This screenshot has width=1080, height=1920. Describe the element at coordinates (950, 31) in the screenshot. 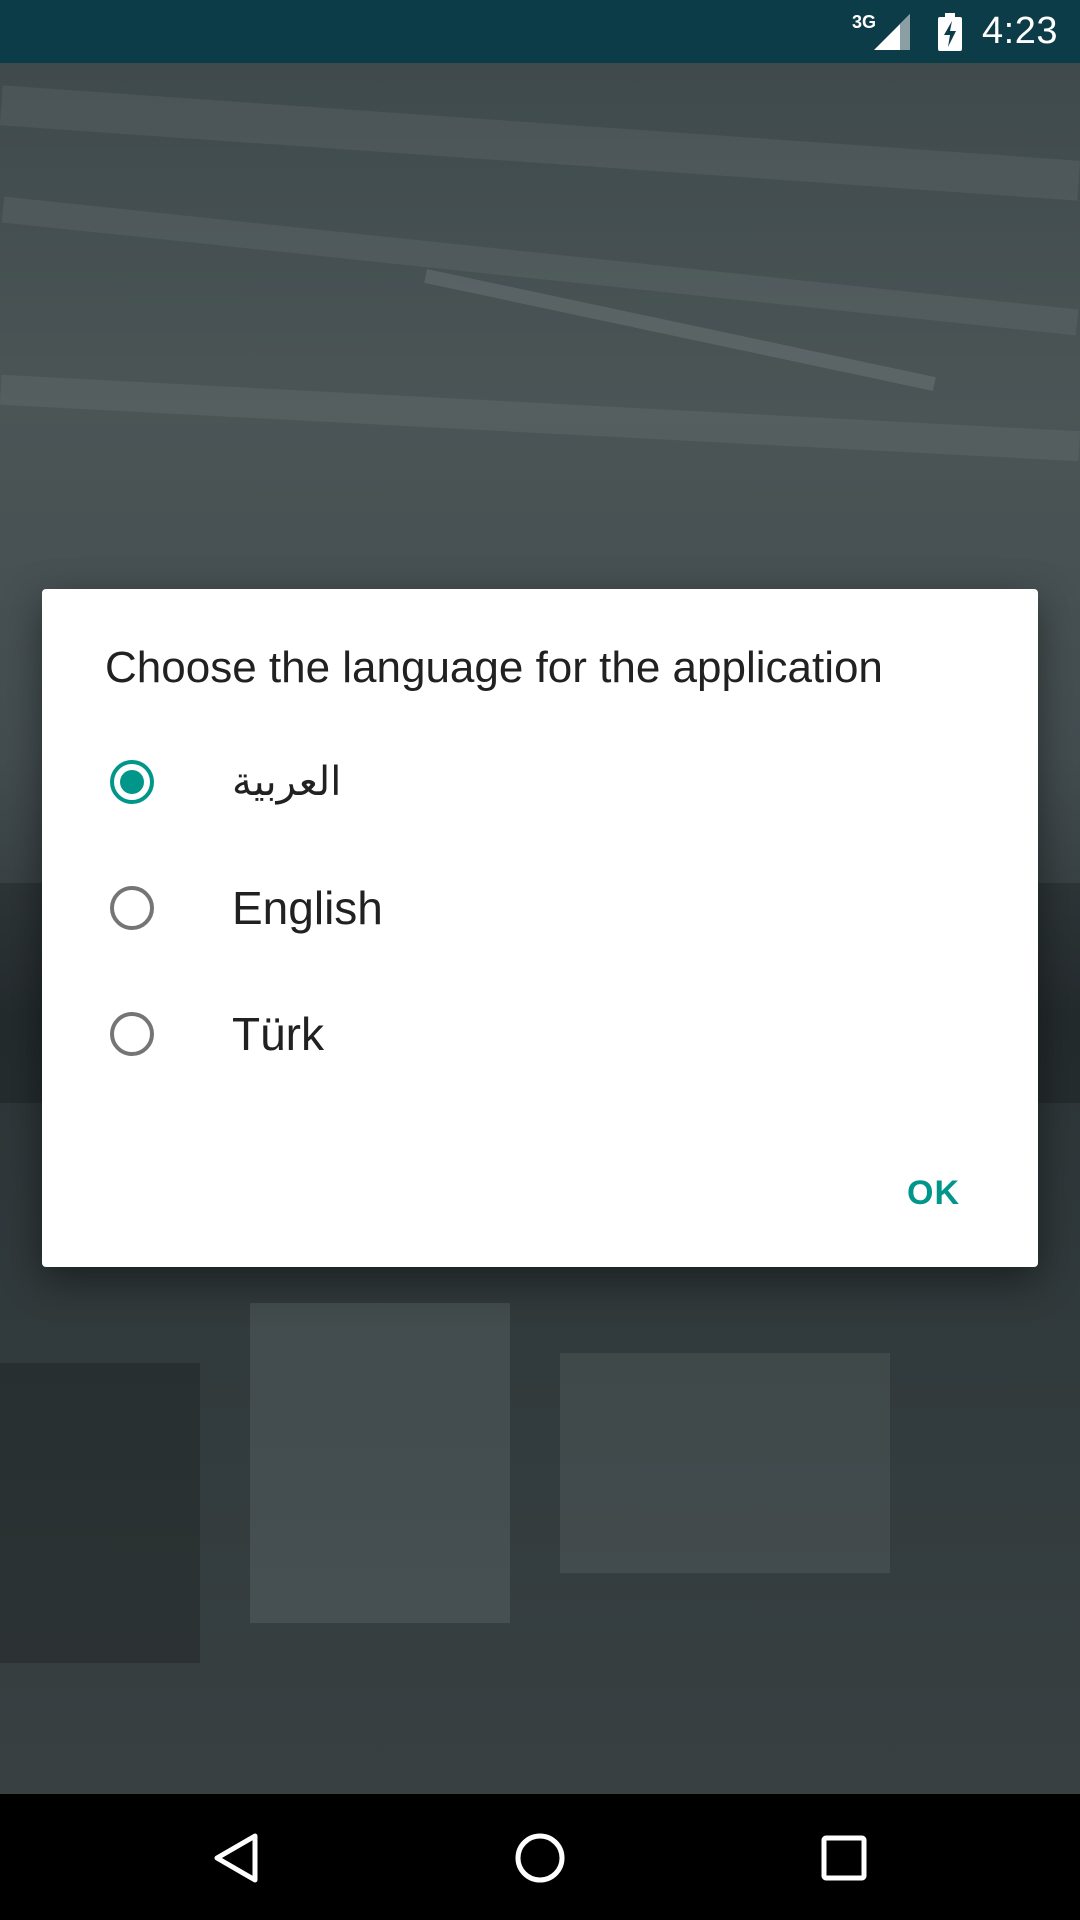

I see `battery-icon` at that location.